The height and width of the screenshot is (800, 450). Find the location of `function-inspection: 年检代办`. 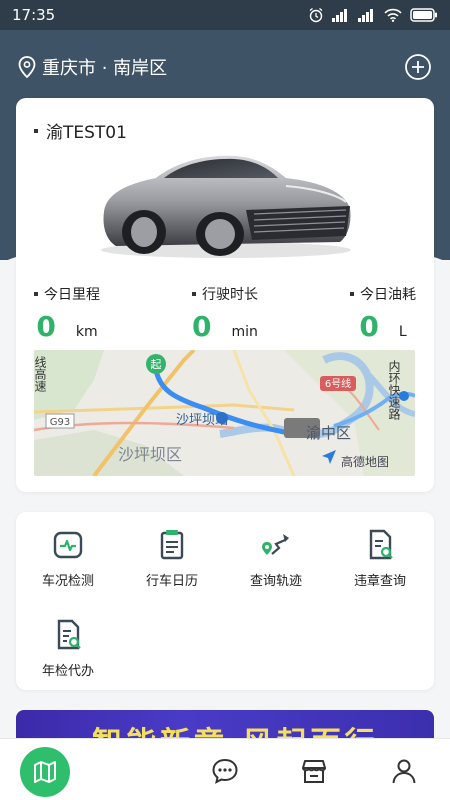

function-inspection: 年检代办 is located at coordinates (68, 648).